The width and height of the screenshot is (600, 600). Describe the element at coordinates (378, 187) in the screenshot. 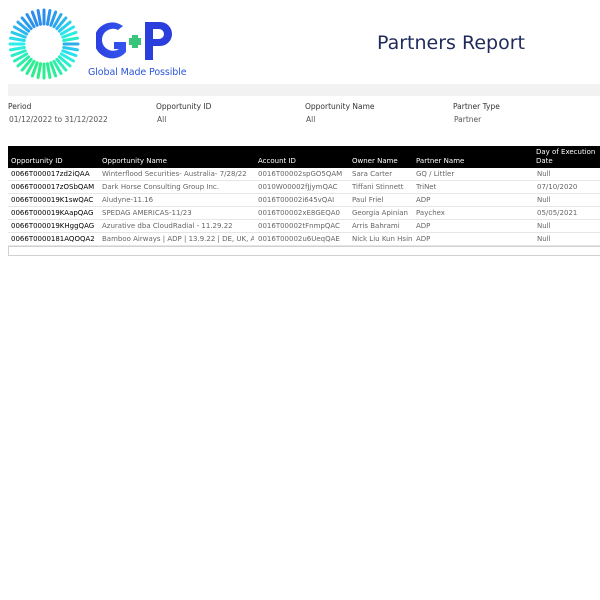

I see `table-cell: Tiffani Stinnett` at that location.